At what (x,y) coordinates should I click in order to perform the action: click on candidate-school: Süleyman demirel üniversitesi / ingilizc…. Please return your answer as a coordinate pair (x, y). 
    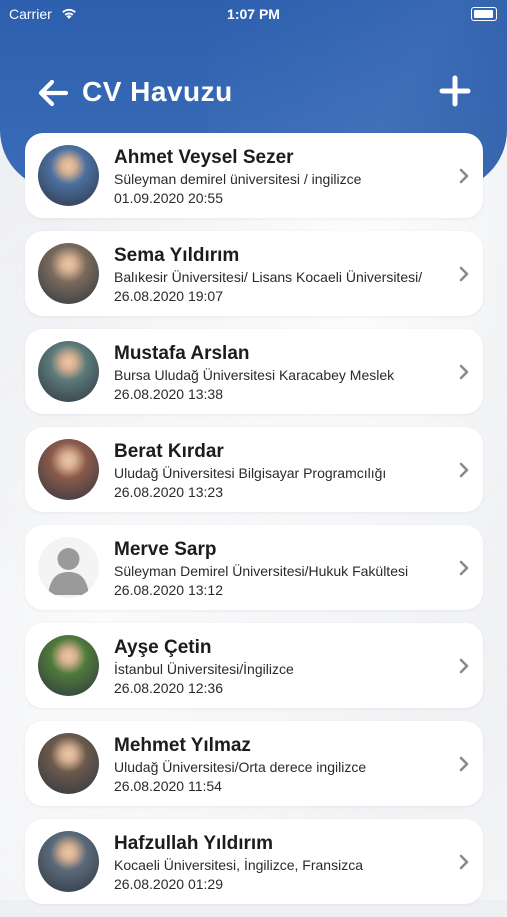
    Looking at the image, I should click on (238, 179).